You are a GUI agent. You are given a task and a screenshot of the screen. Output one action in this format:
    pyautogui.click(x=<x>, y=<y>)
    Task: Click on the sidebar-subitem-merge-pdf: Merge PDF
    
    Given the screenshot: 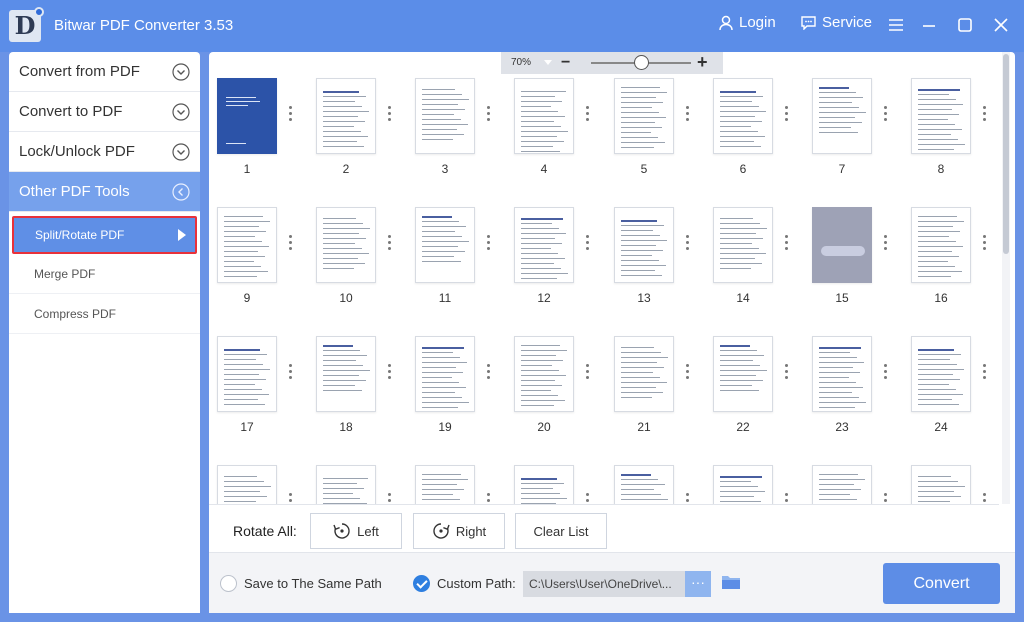 What is the action you would take?
    pyautogui.click(x=104, y=274)
    